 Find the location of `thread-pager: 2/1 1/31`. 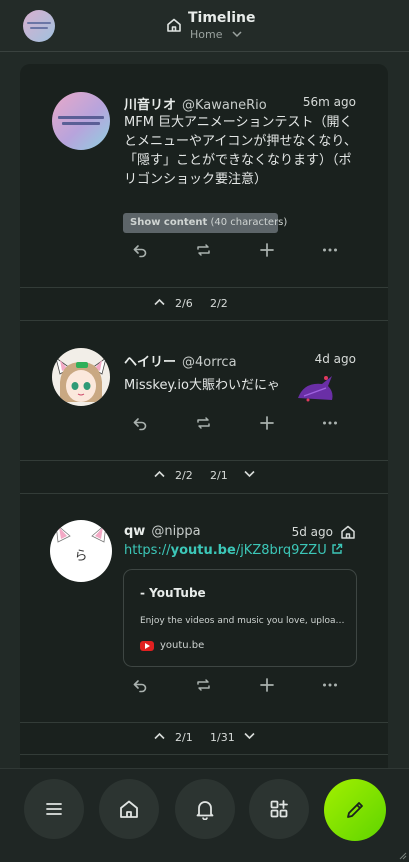

thread-pager: 2/1 1/31 is located at coordinates (204, 738).